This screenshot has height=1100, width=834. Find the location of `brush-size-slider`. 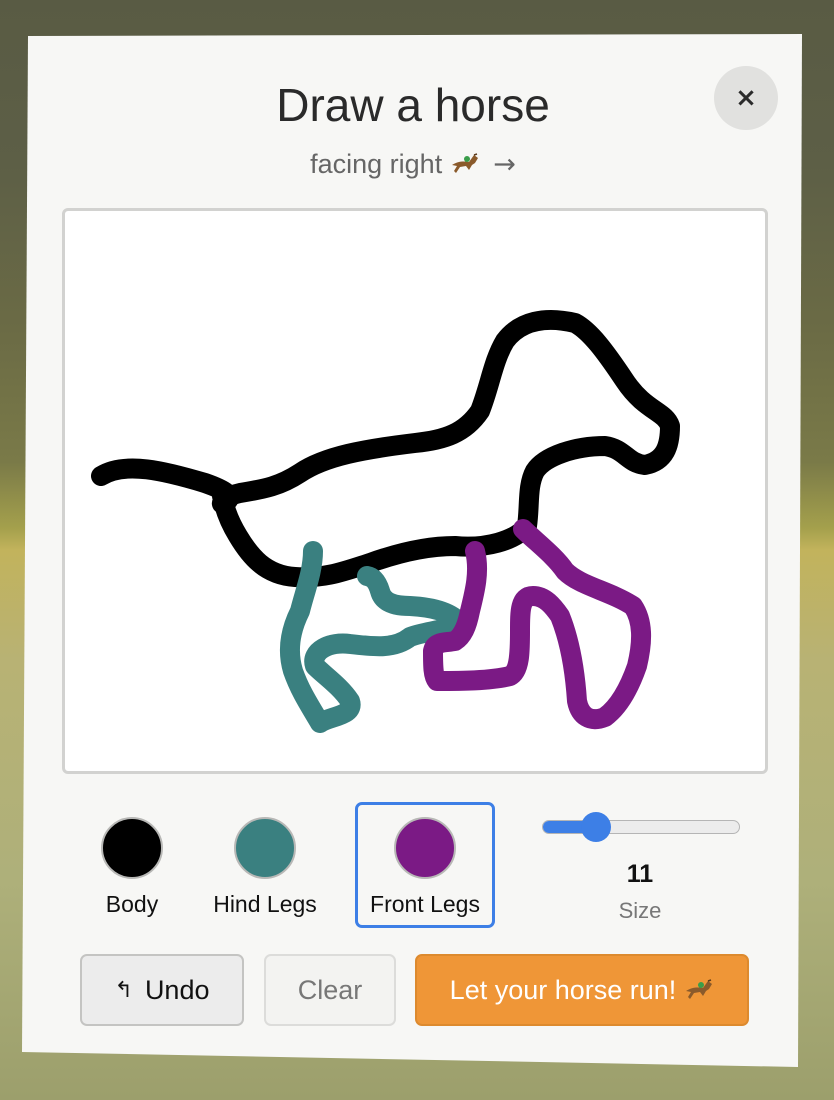

brush-size-slider is located at coordinates (640, 827).